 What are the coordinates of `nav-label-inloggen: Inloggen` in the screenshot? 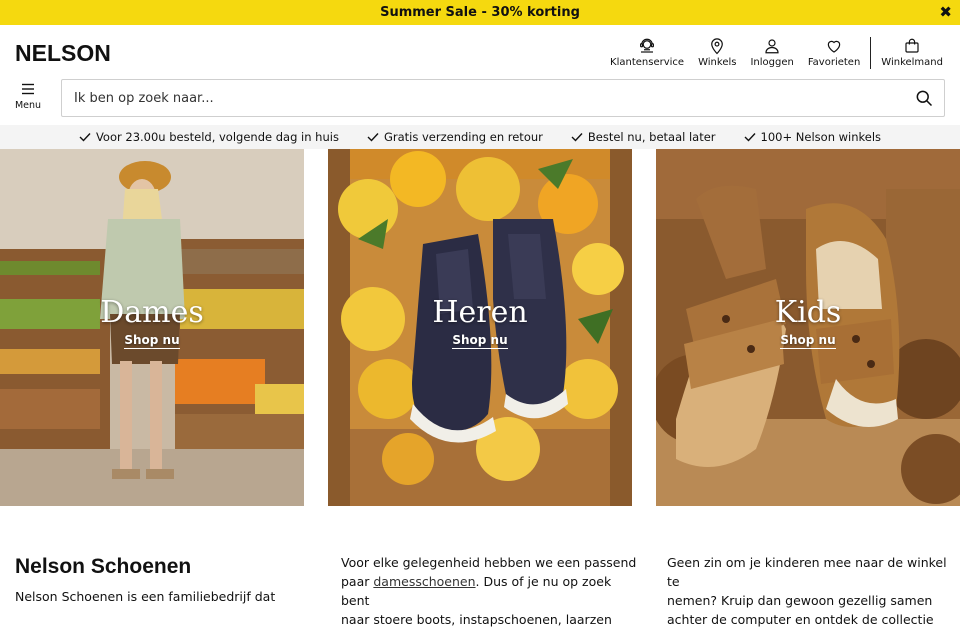 It's located at (772, 62).